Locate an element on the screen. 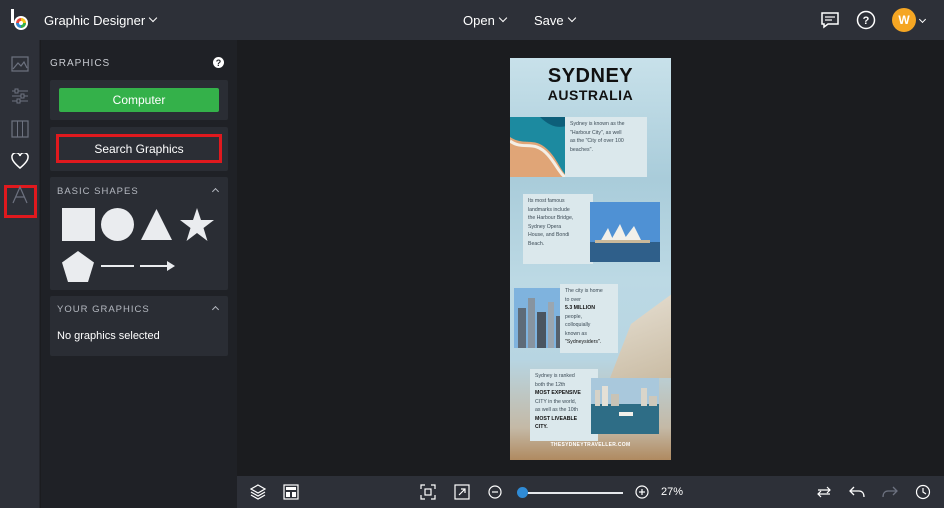 The width and height of the screenshot is (944, 508). app-mode-dropdown: Graphic Designer is located at coordinates (100, 20).